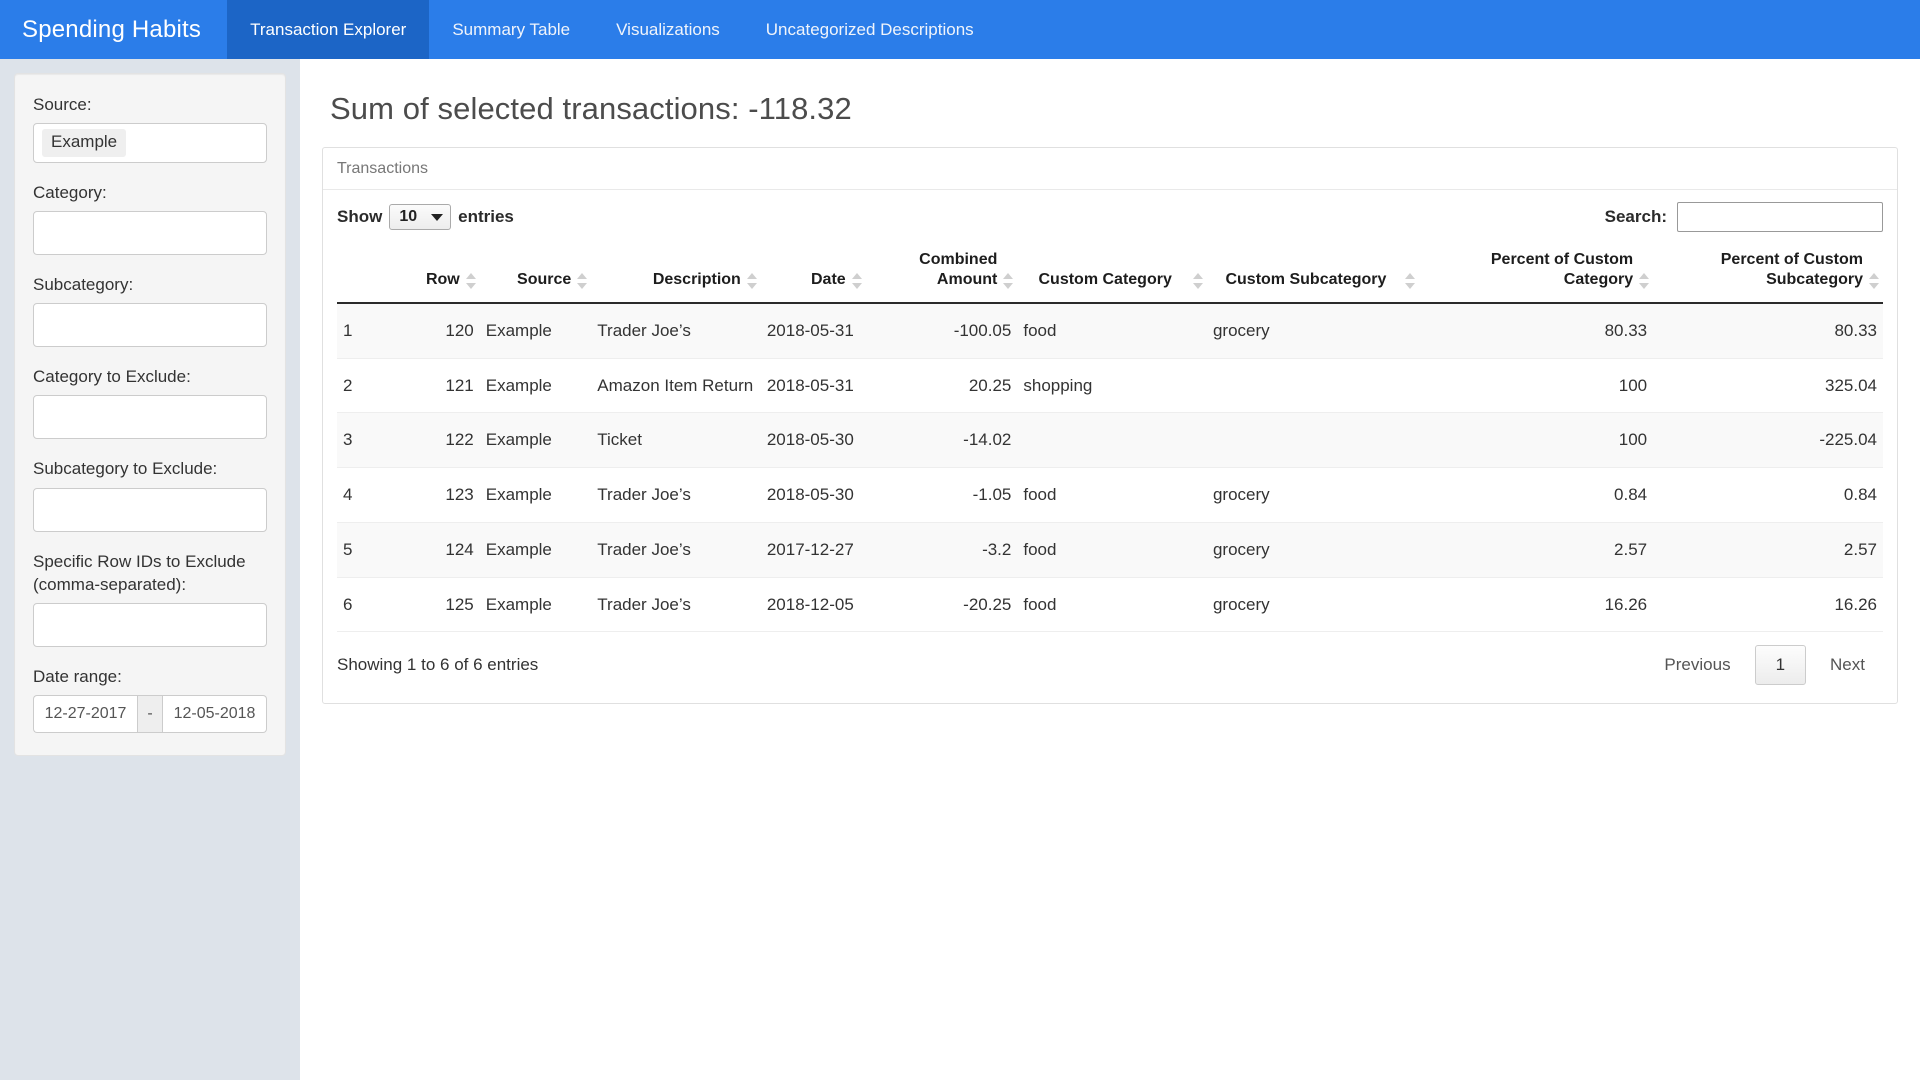 The image size is (1920, 1080). What do you see at coordinates (408, 216) in the screenshot?
I see `page-length-value: 10` at bounding box center [408, 216].